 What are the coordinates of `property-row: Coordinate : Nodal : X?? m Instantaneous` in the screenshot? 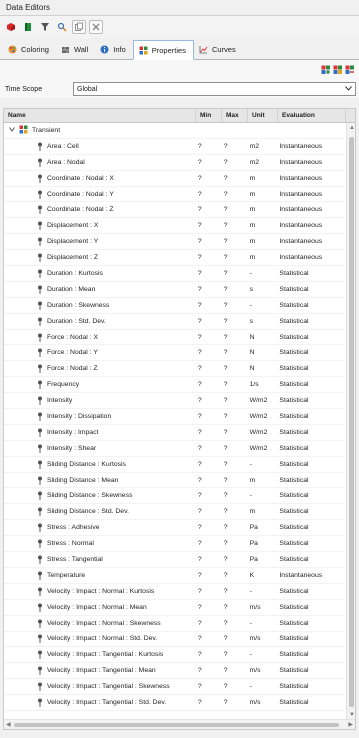 It's located at (174, 179).